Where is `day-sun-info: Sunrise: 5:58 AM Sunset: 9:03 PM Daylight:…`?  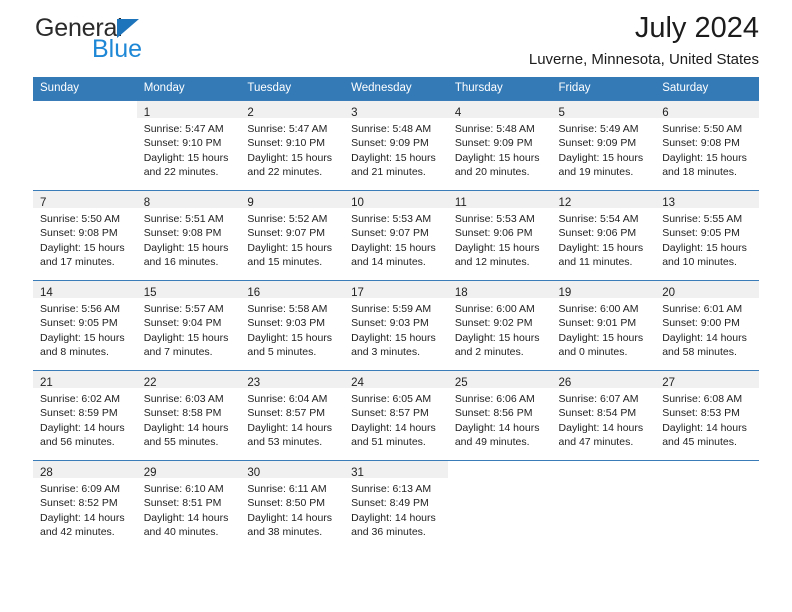
day-sun-info: Sunrise: 5:58 AM Sunset: 9:03 PM Daylight:… is located at coordinates (292, 328).